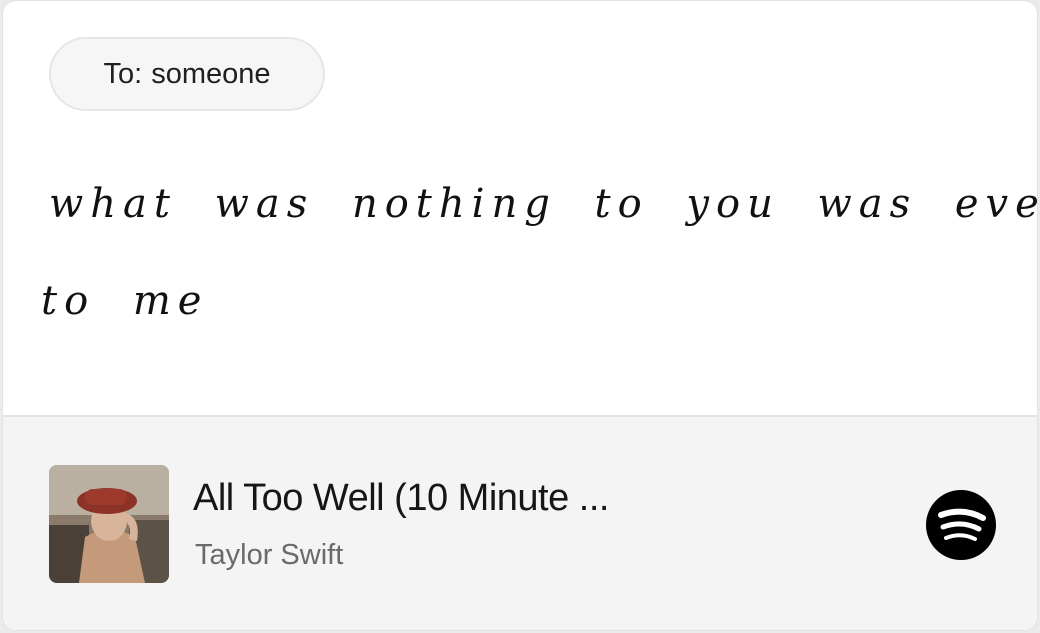 The width and height of the screenshot is (1040, 633). I want to click on recipient-pill: To: someone, so click(187, 74).